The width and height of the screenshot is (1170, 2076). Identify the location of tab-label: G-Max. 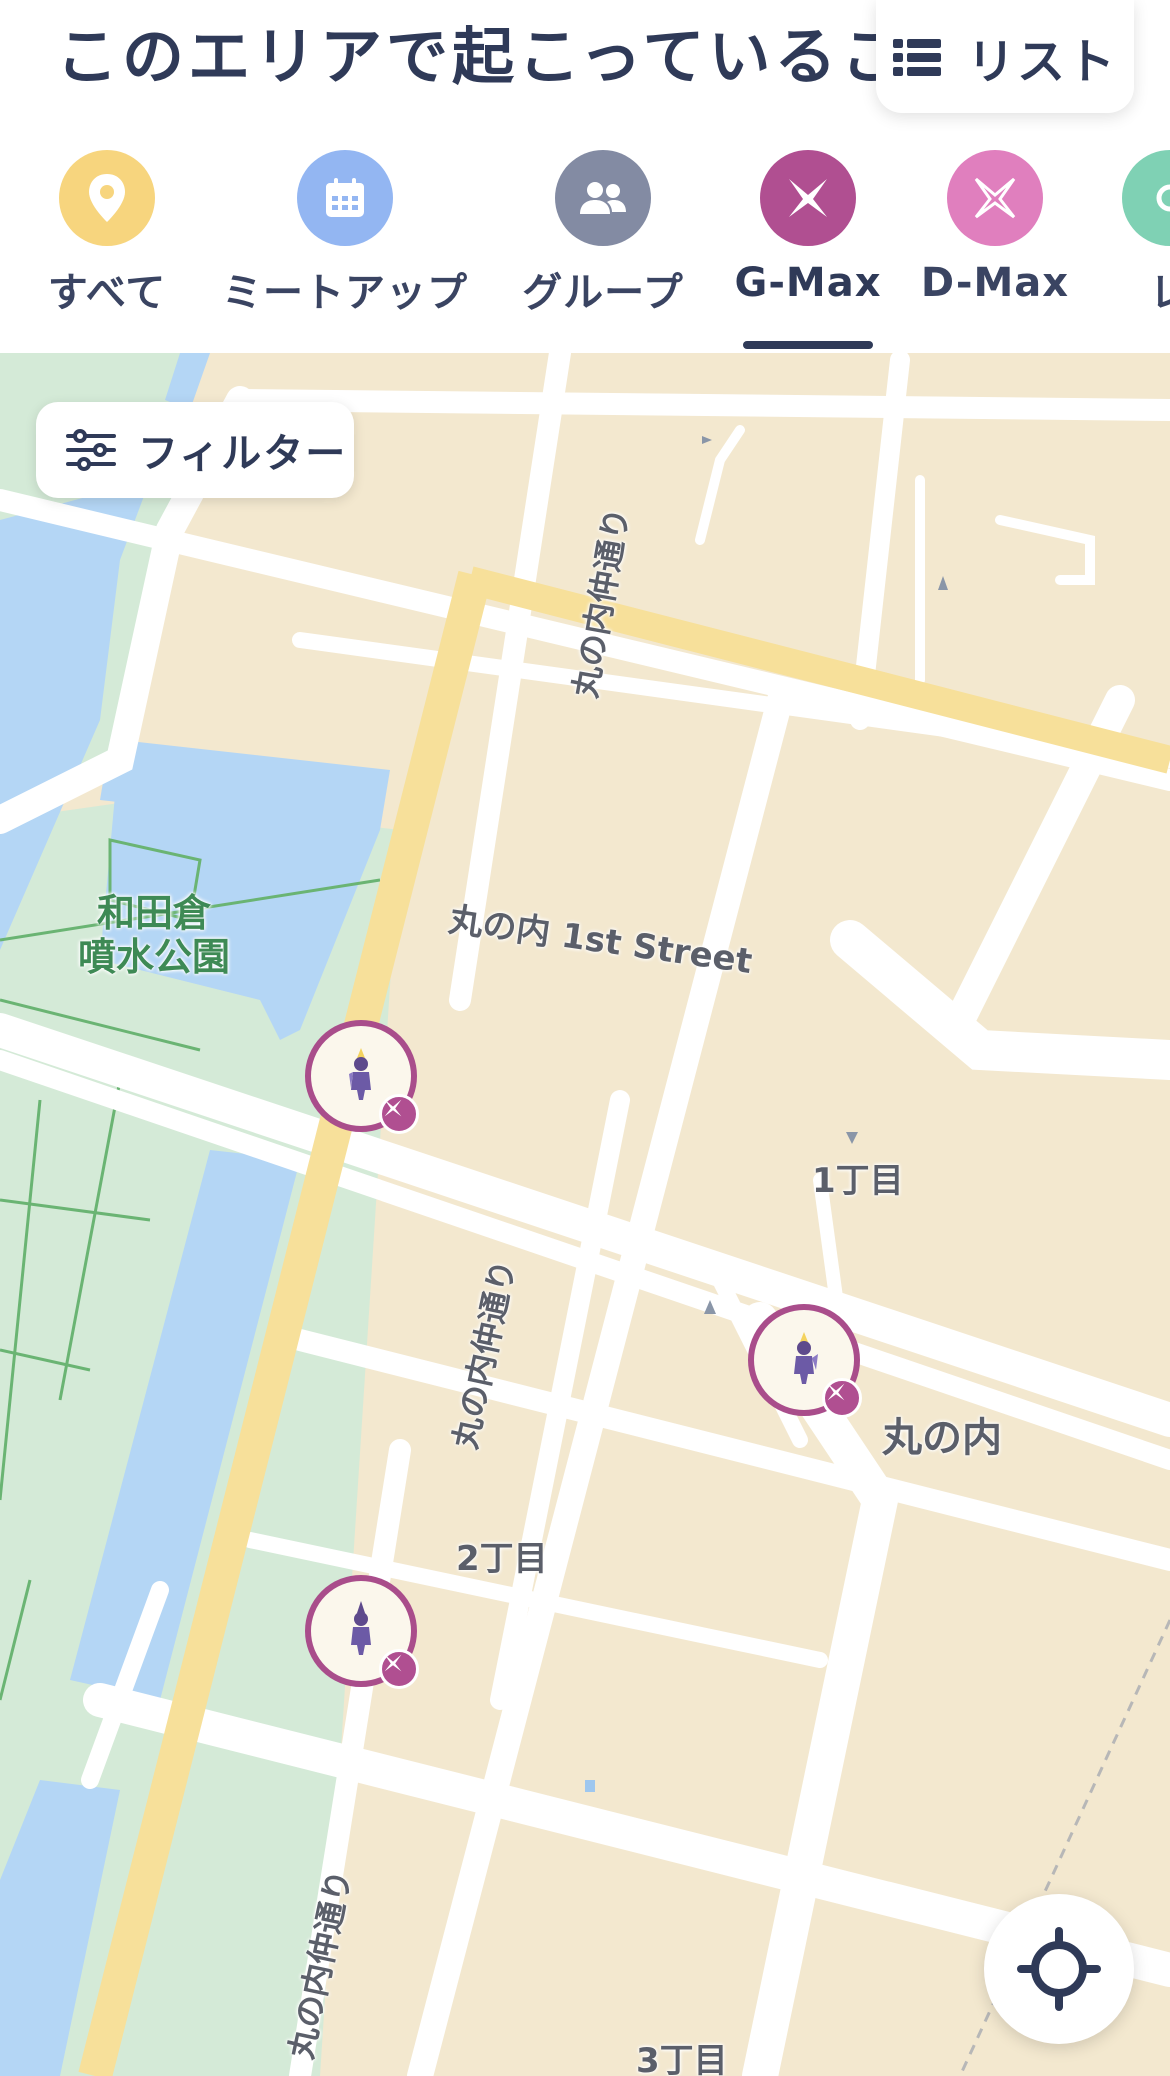
(808, 283).